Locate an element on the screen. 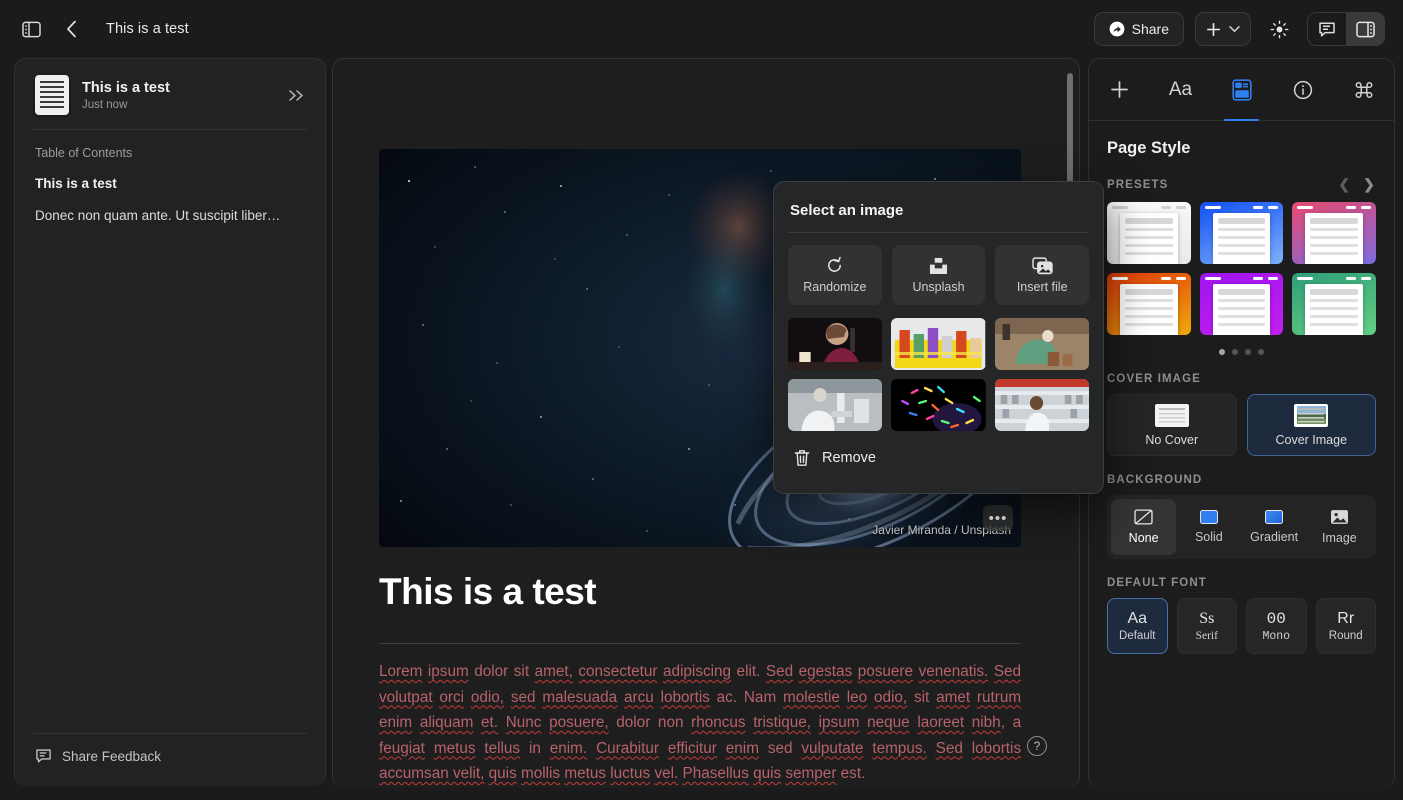 The height and width of the screenshot is (800, 1403). tab-text: Aa is located at coordinates (1180, 89).